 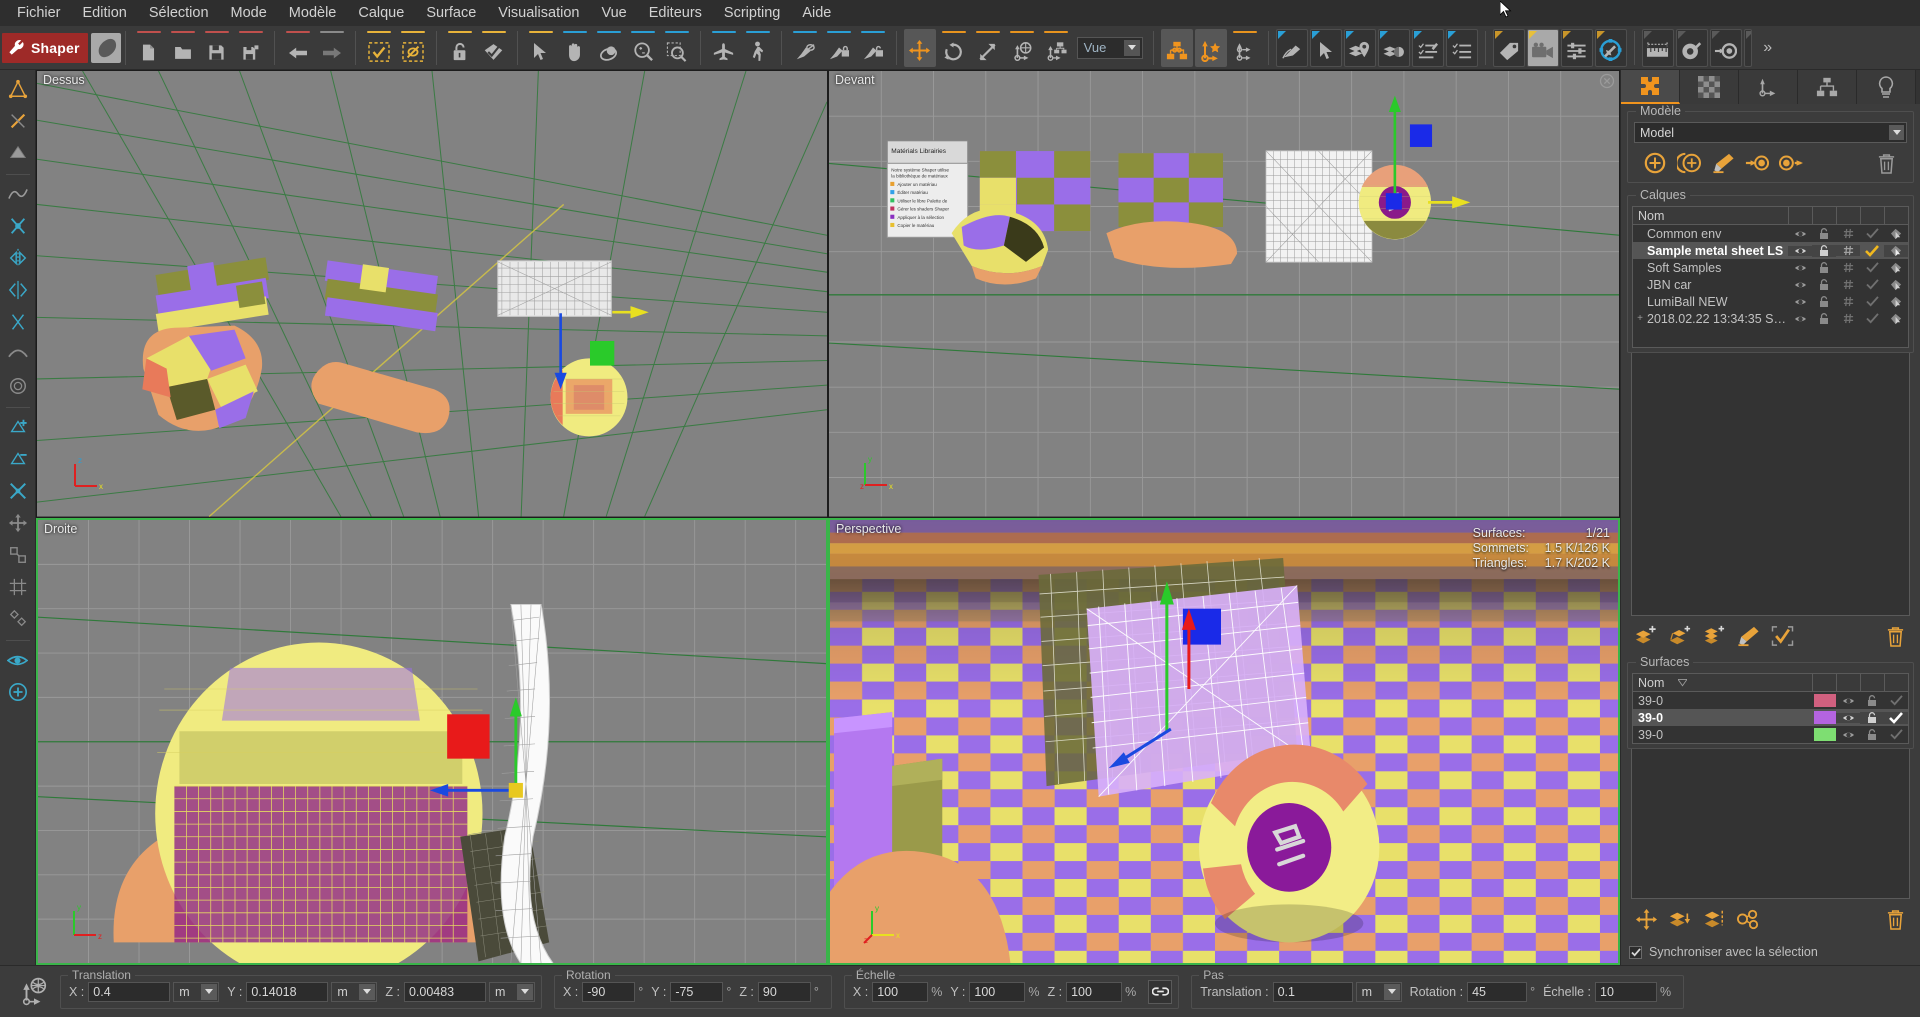 I want to click on rotation-y-input: -75, so click(x=697, y=991).